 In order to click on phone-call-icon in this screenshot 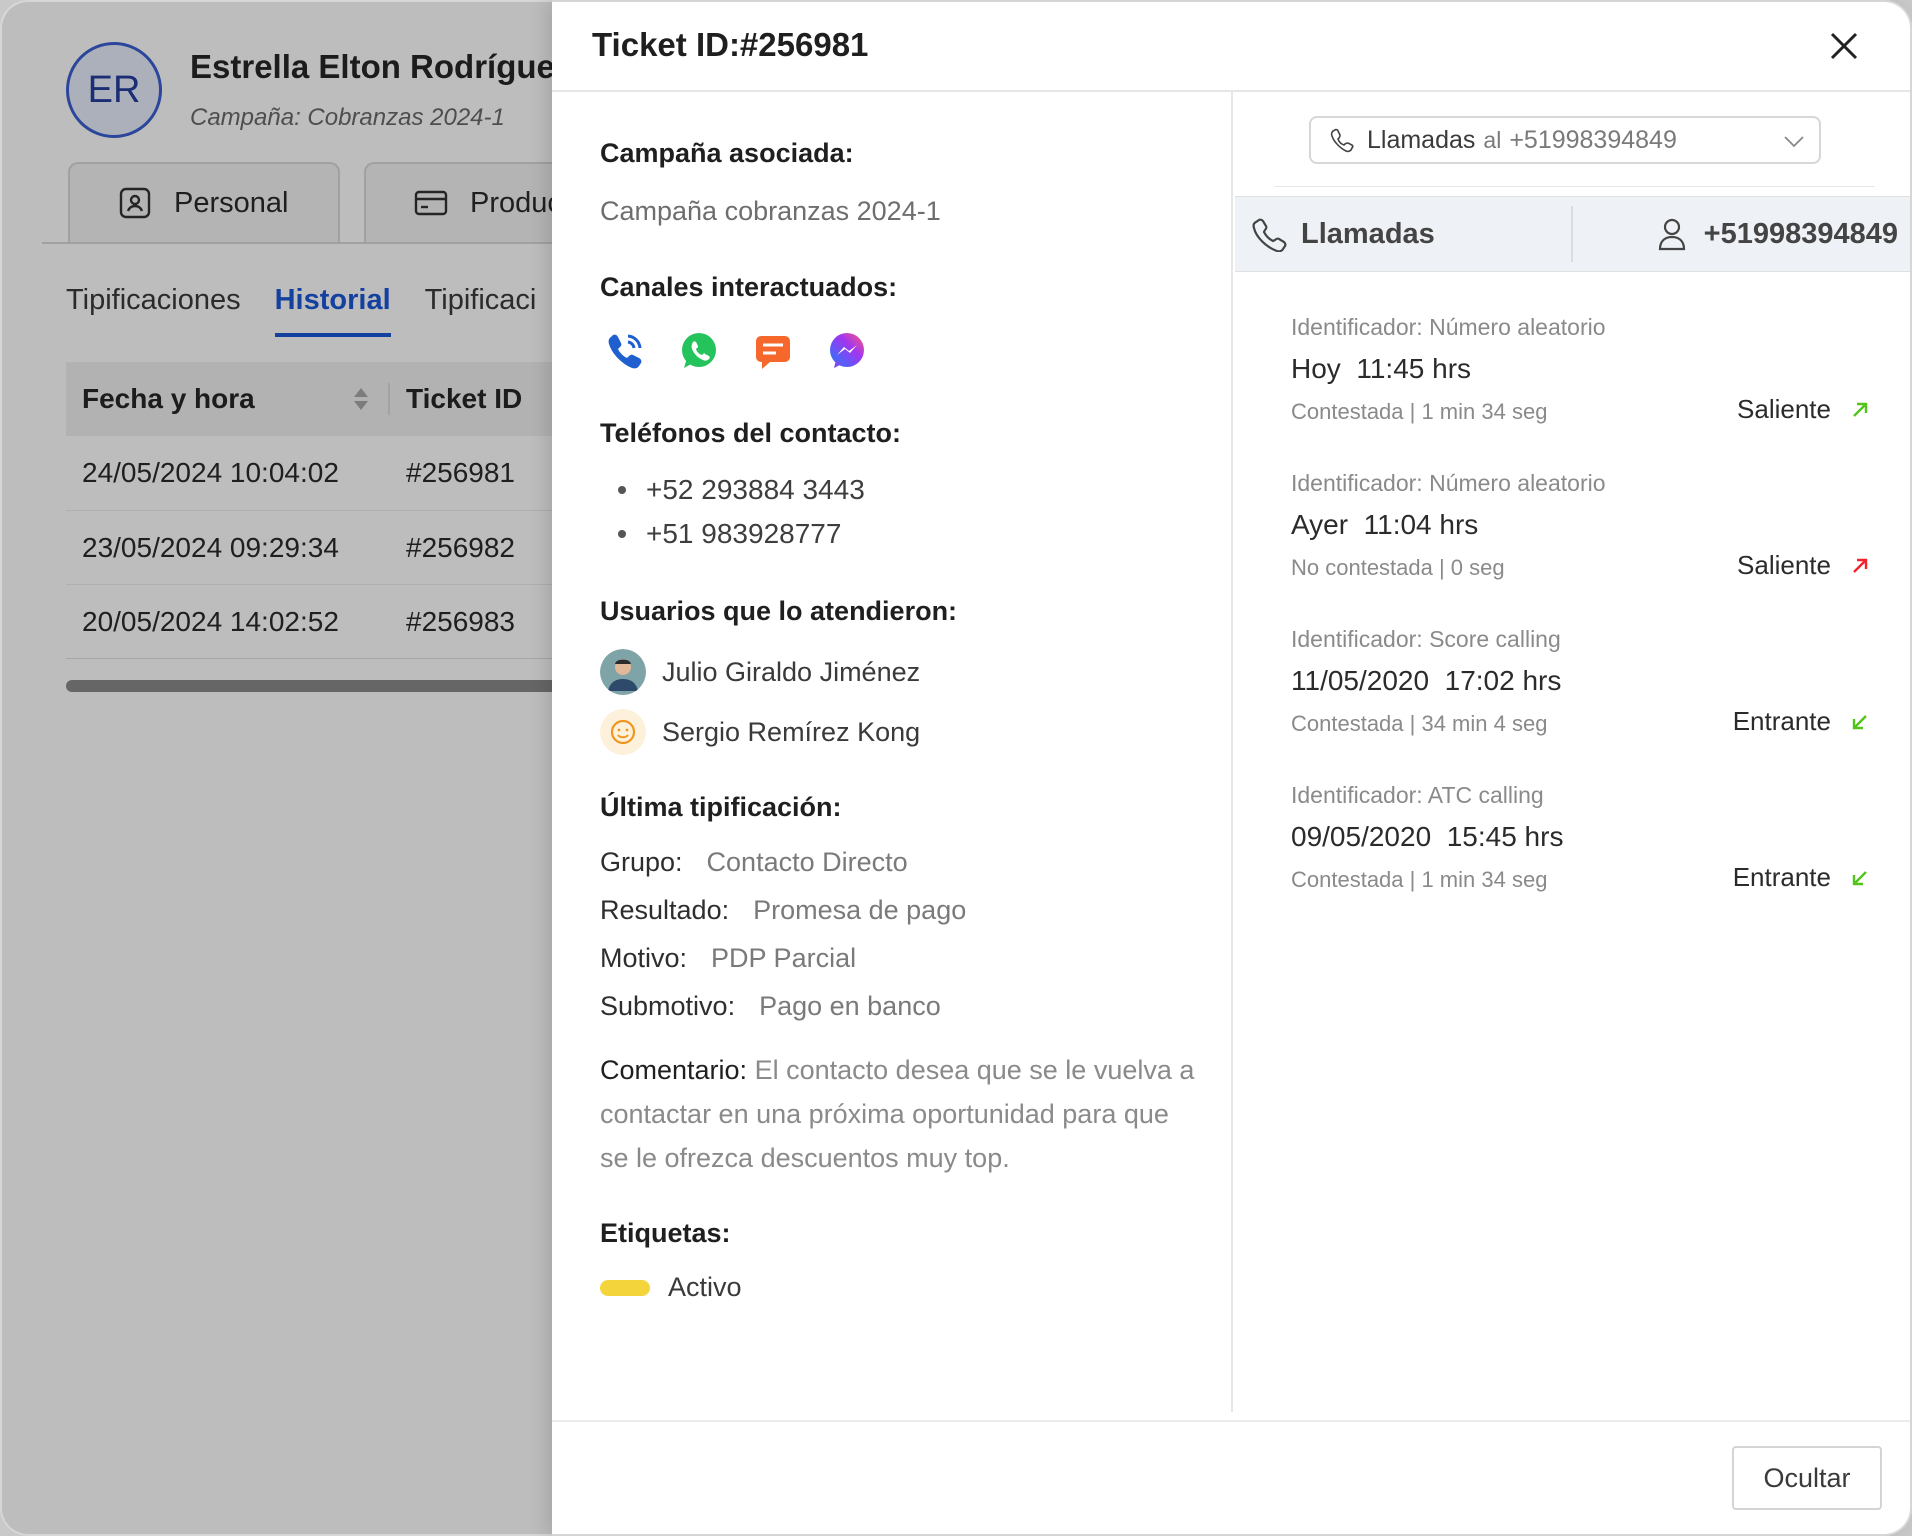, I will do `click(625, 351)`.